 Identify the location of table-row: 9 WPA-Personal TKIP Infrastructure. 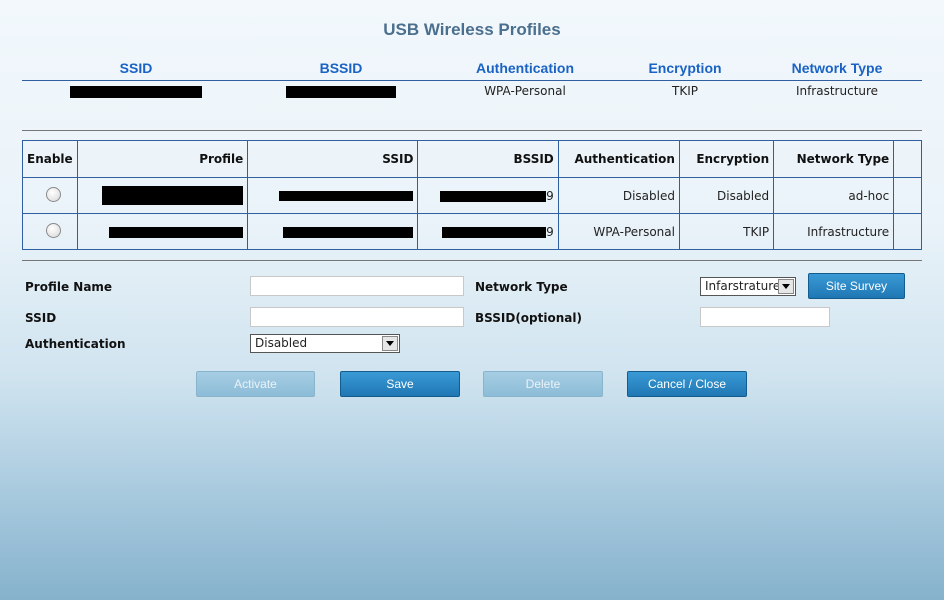
(472, 231).